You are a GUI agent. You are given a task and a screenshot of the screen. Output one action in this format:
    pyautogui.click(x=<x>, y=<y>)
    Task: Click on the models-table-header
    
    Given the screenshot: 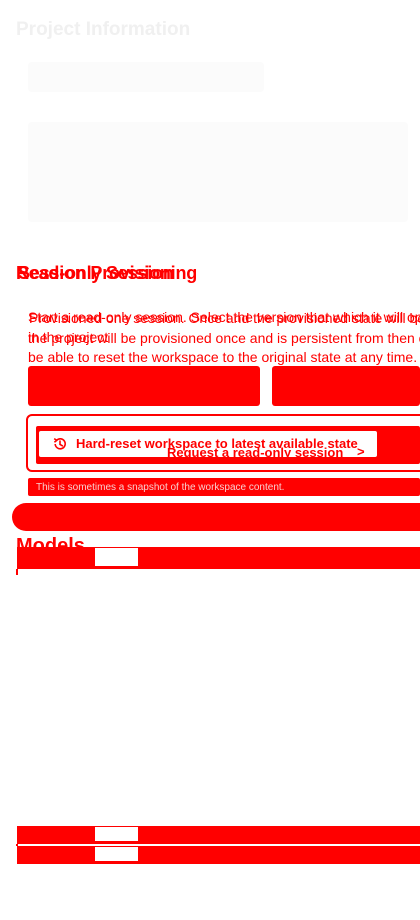 What is the action you would take?
    pyautogui.click(x=218, y=558)
    